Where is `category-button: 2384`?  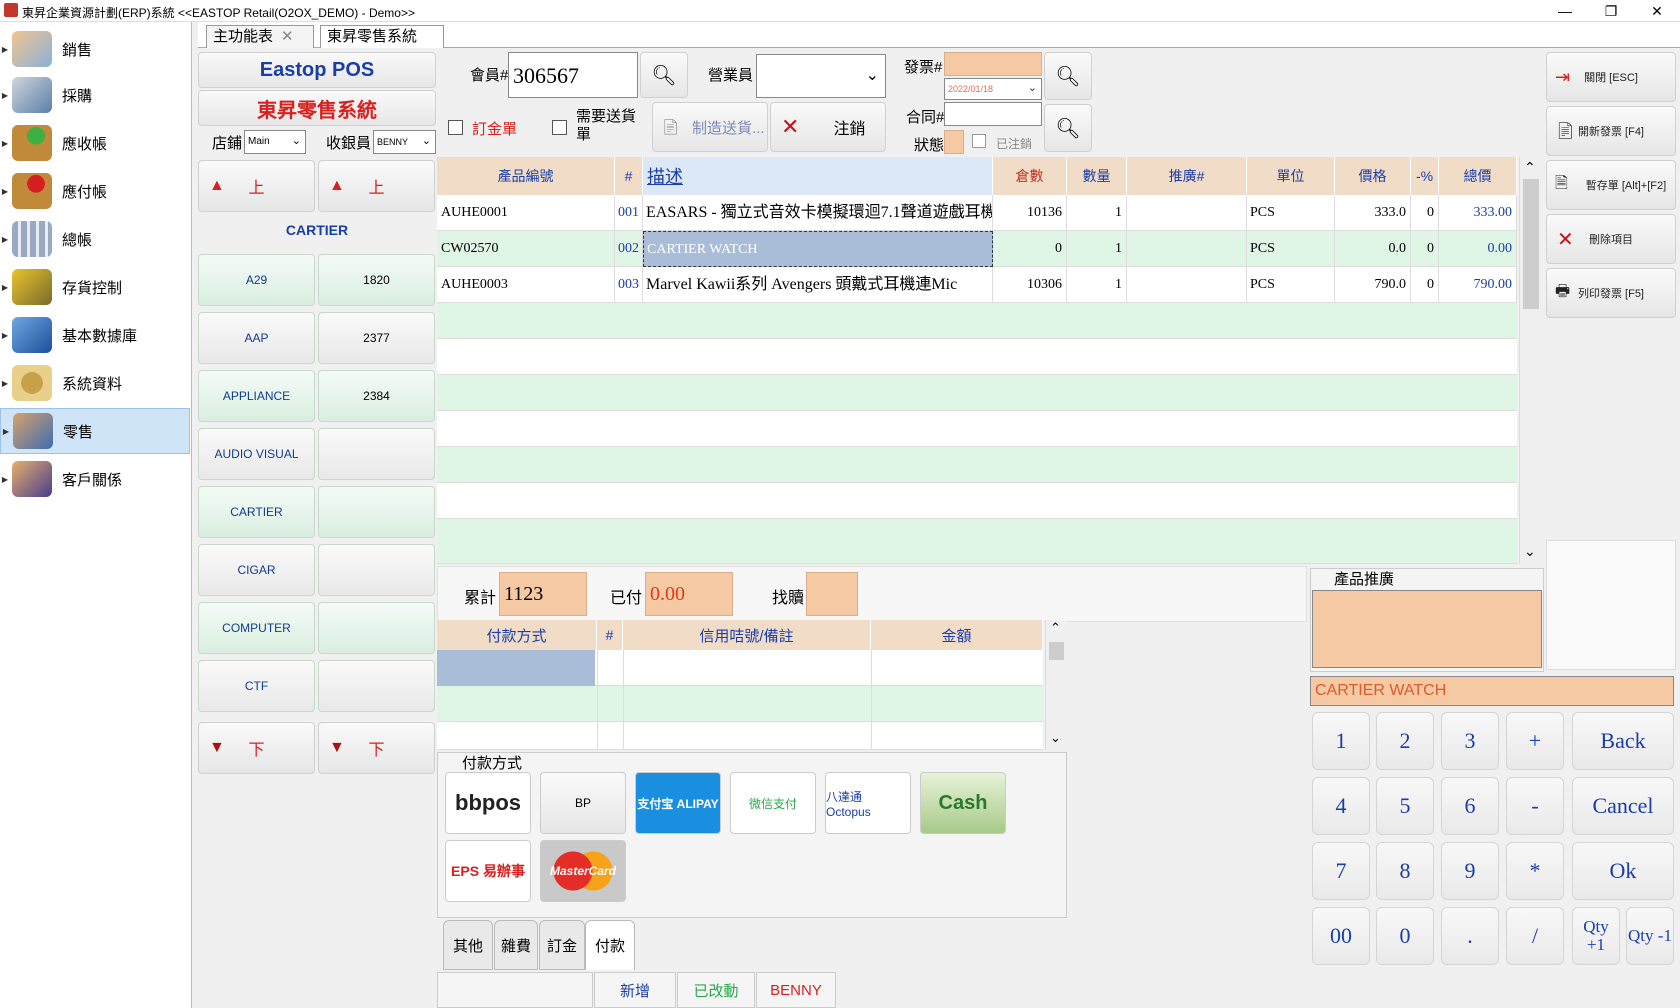 category-button: 2384 is located at coordinates (376, 396).